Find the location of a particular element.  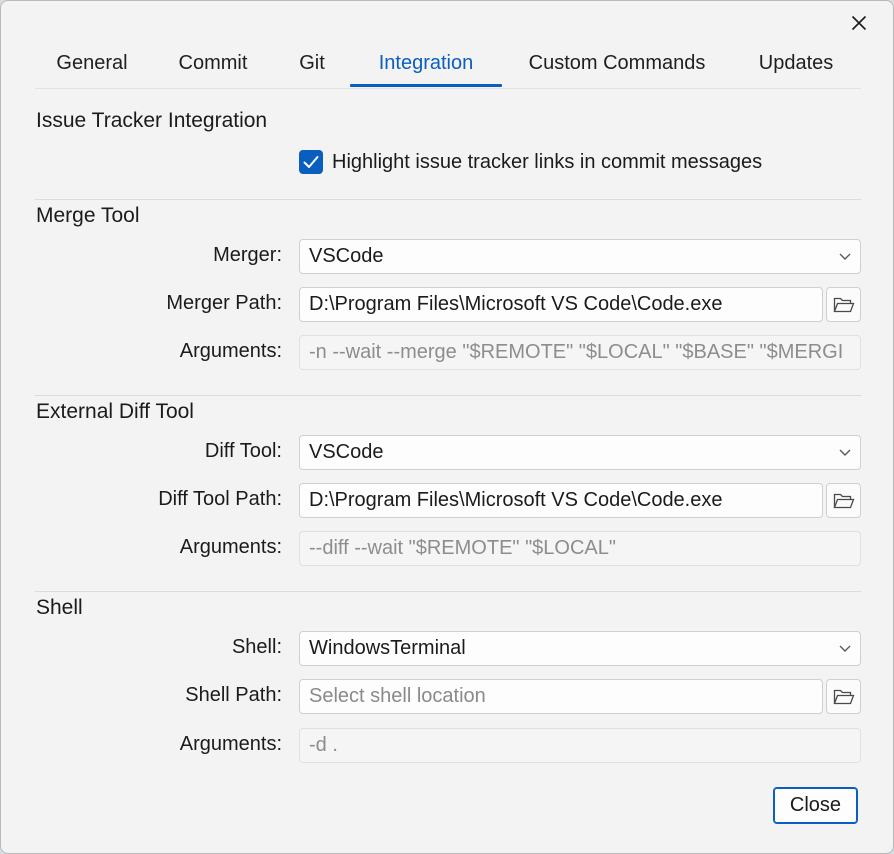

shell-path-browse-button is located at coordinates (843, 696).